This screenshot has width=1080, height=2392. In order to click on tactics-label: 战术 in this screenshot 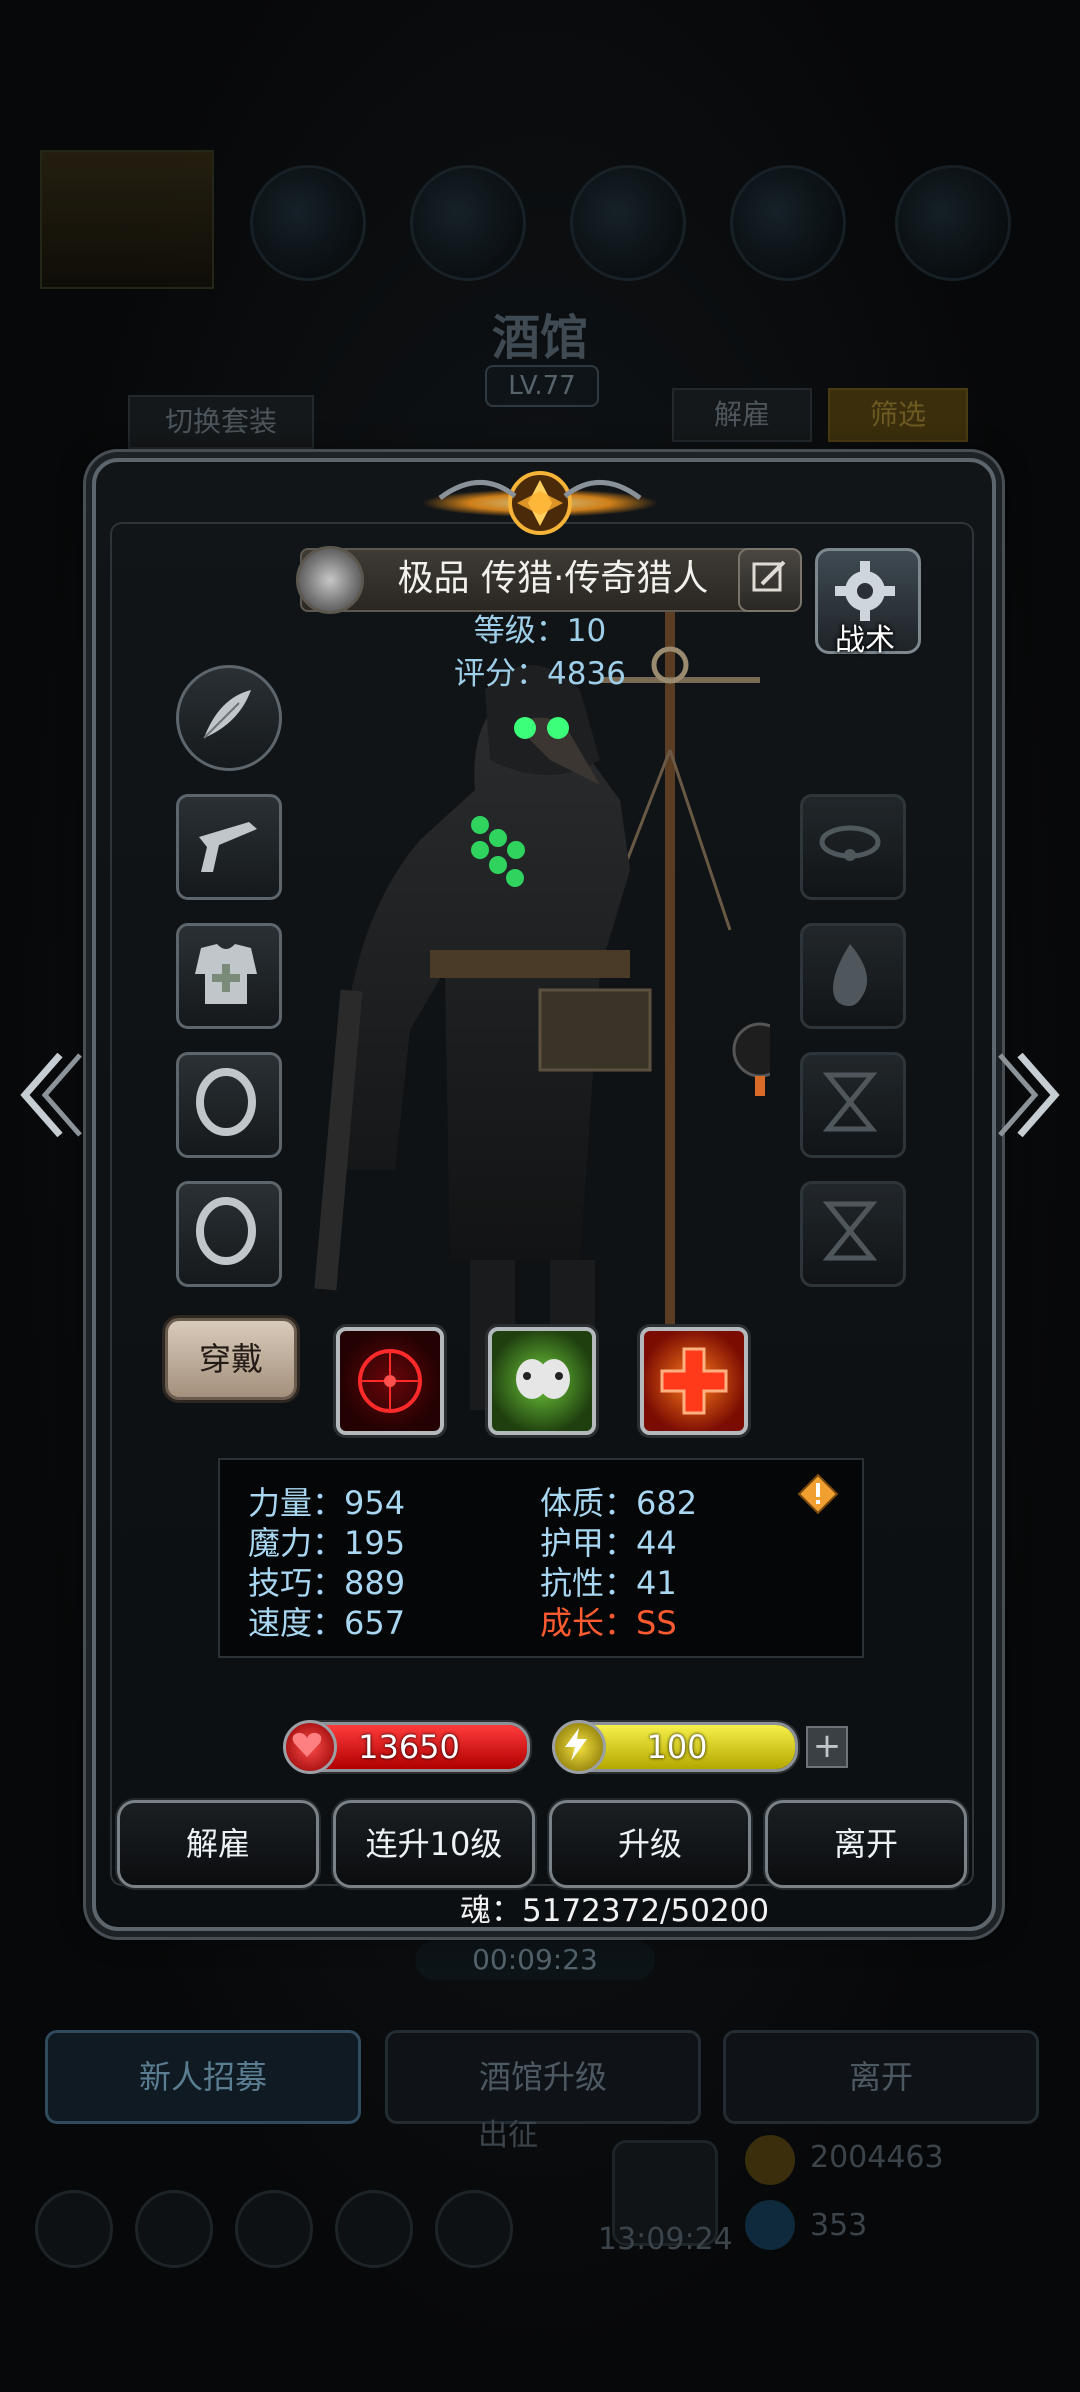, I will do `click(865, 640)`.